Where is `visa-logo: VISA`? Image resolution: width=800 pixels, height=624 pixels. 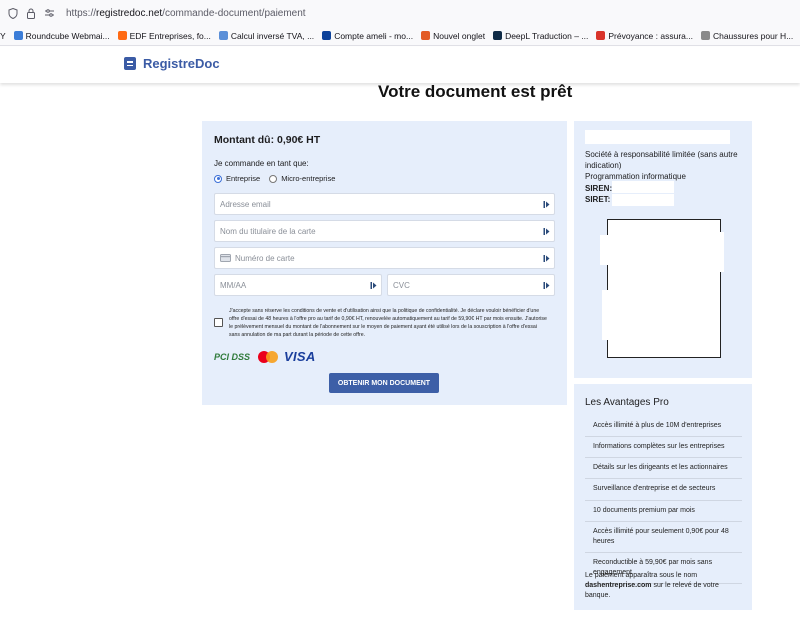
visa-logo: VISA is located at coordinates (300, 356).